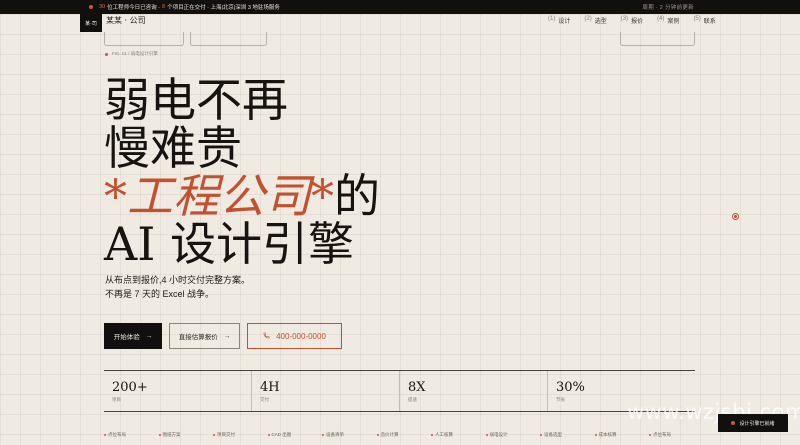  I want to click on update-time: 周期 · 2 分钟前更新, so click(668, 8).